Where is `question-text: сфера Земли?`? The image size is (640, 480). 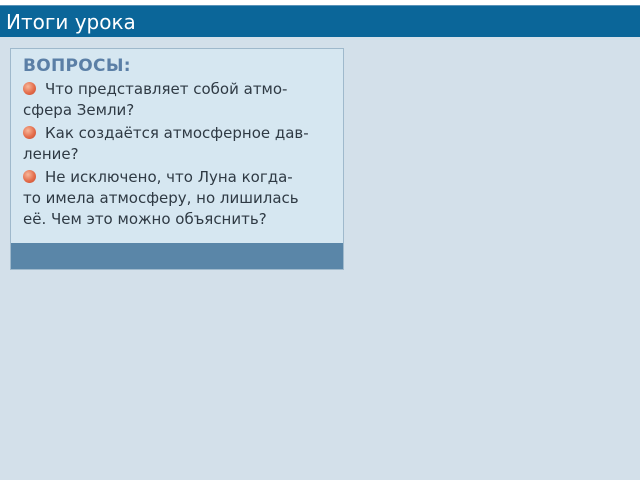 question-text: сфера Земли? is located at coordinates (79, 110).